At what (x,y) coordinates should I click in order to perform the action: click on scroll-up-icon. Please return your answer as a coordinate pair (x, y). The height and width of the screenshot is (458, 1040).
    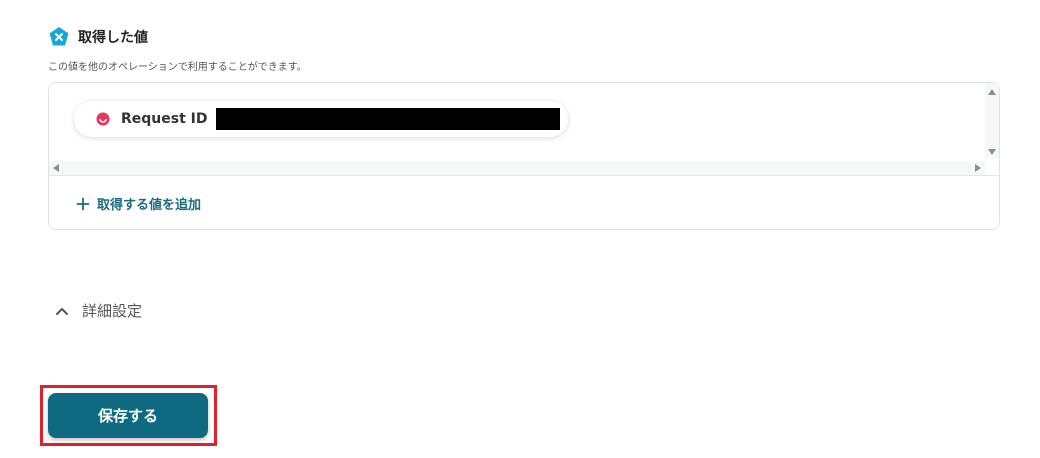
    Looking at the image, I should click on (992, 92).